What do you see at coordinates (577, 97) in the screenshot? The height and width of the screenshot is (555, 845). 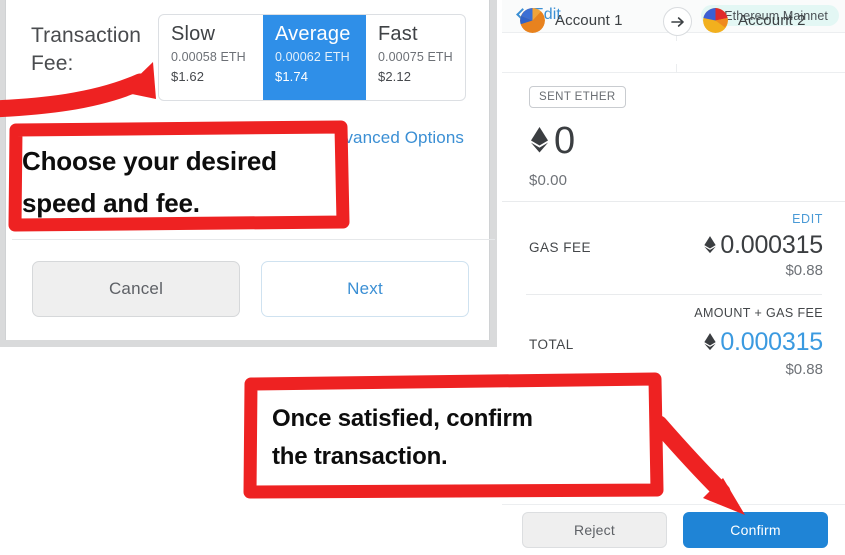 I see `sent-ether-chip: SENT ETHER` at bounding box center [577, 97].